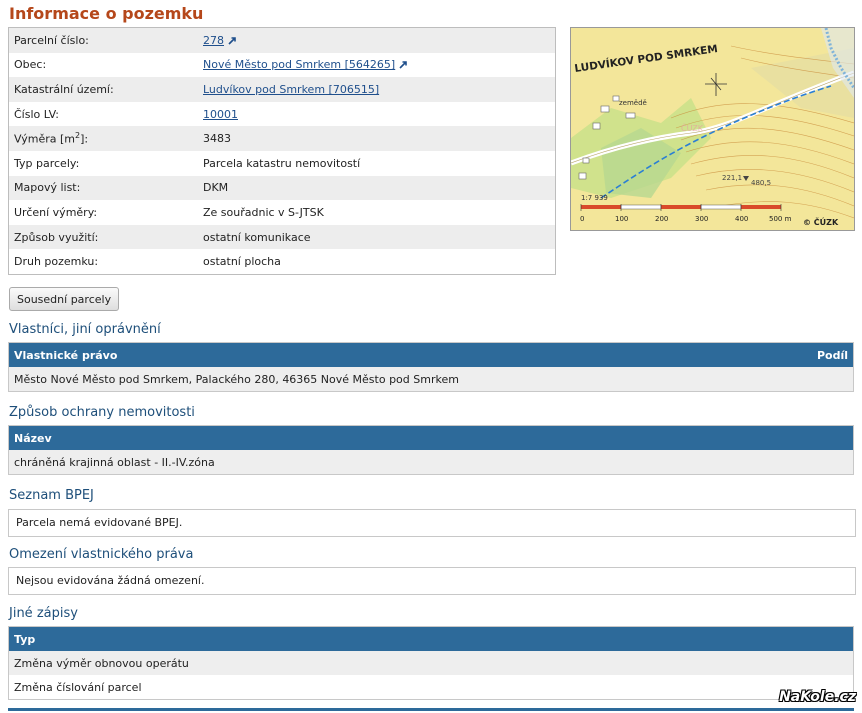  I want to click on neighbor-parcels-button: Sousední parcely, so click(64, 299).